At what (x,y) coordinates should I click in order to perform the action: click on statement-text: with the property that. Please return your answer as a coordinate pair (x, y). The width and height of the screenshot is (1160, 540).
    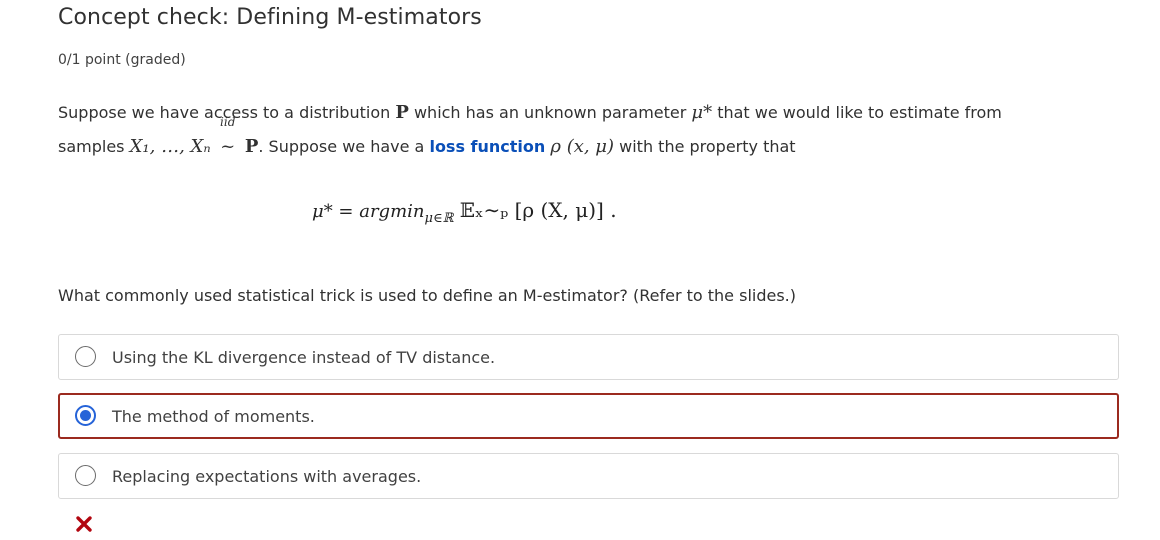
    Looking at the image, I should click on (705, 146).